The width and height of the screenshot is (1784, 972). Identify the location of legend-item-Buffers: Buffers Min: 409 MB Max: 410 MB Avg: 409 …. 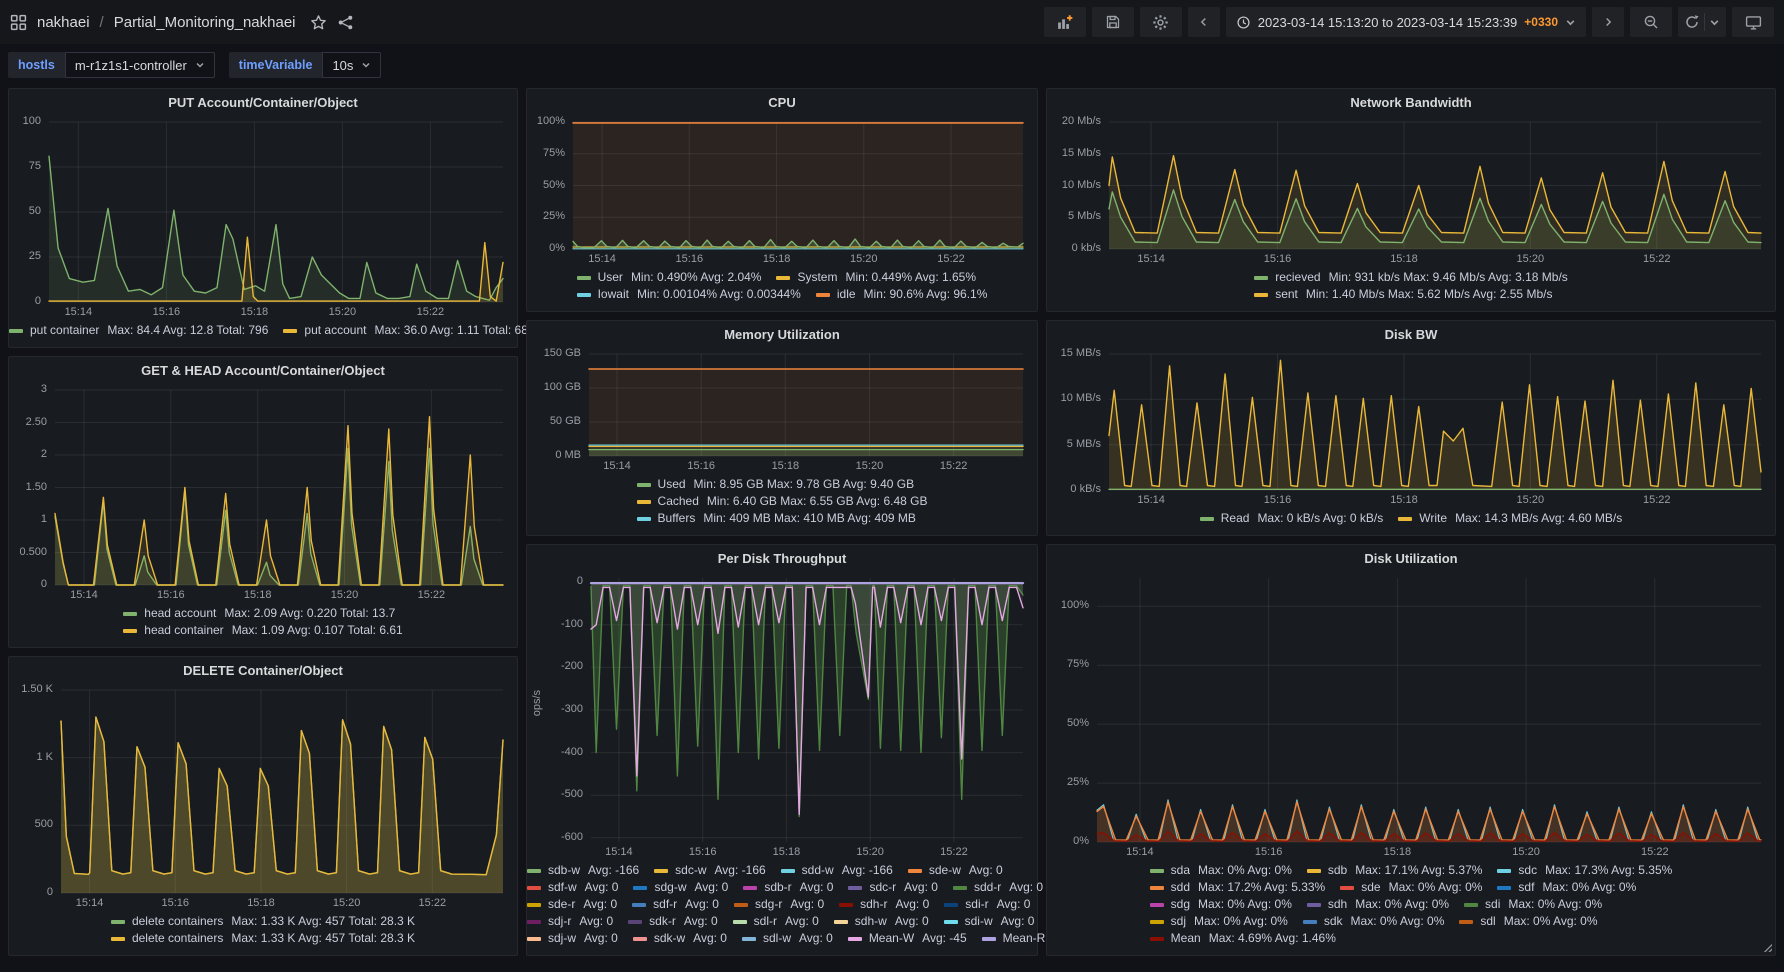
(776, 518).